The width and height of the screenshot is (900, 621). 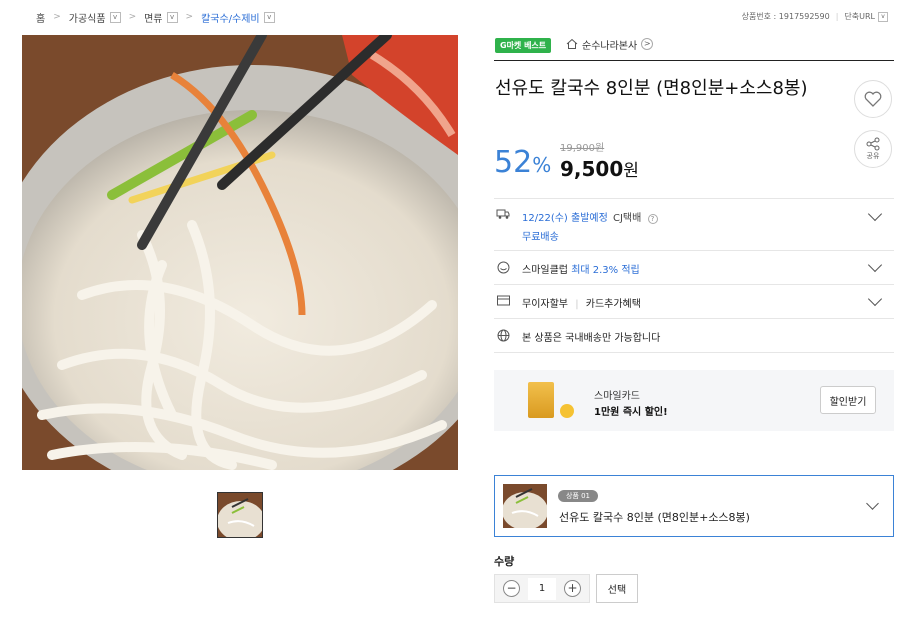 What do you see at coordinates (613, 304) in the screenshot?
I see `card-benefit-label: 카드추가혜택` at bounding box center [613, 304].